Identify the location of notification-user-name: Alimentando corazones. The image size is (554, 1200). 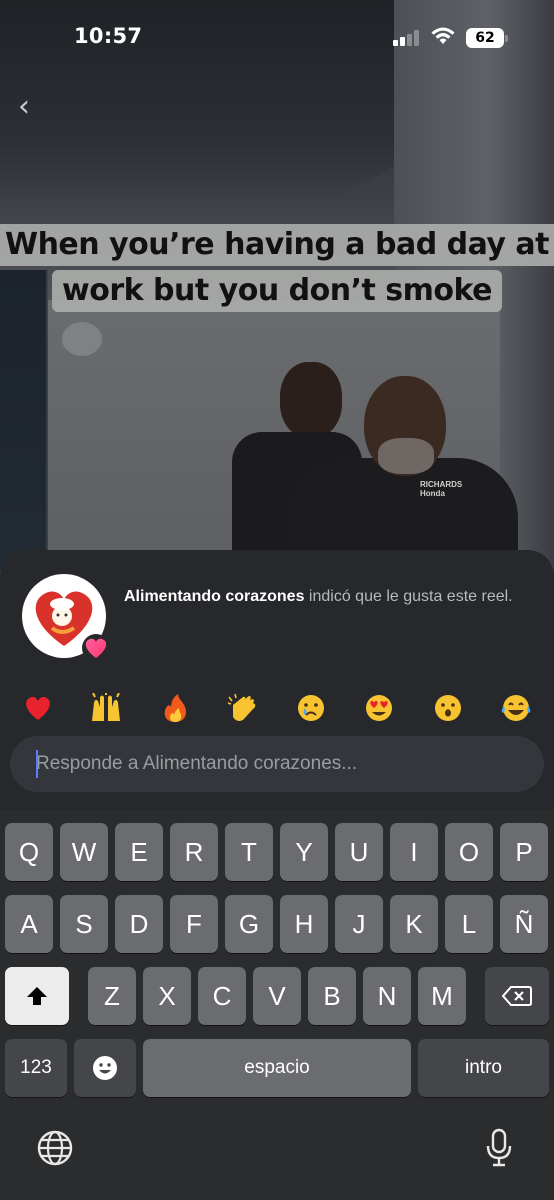
(214, 596).